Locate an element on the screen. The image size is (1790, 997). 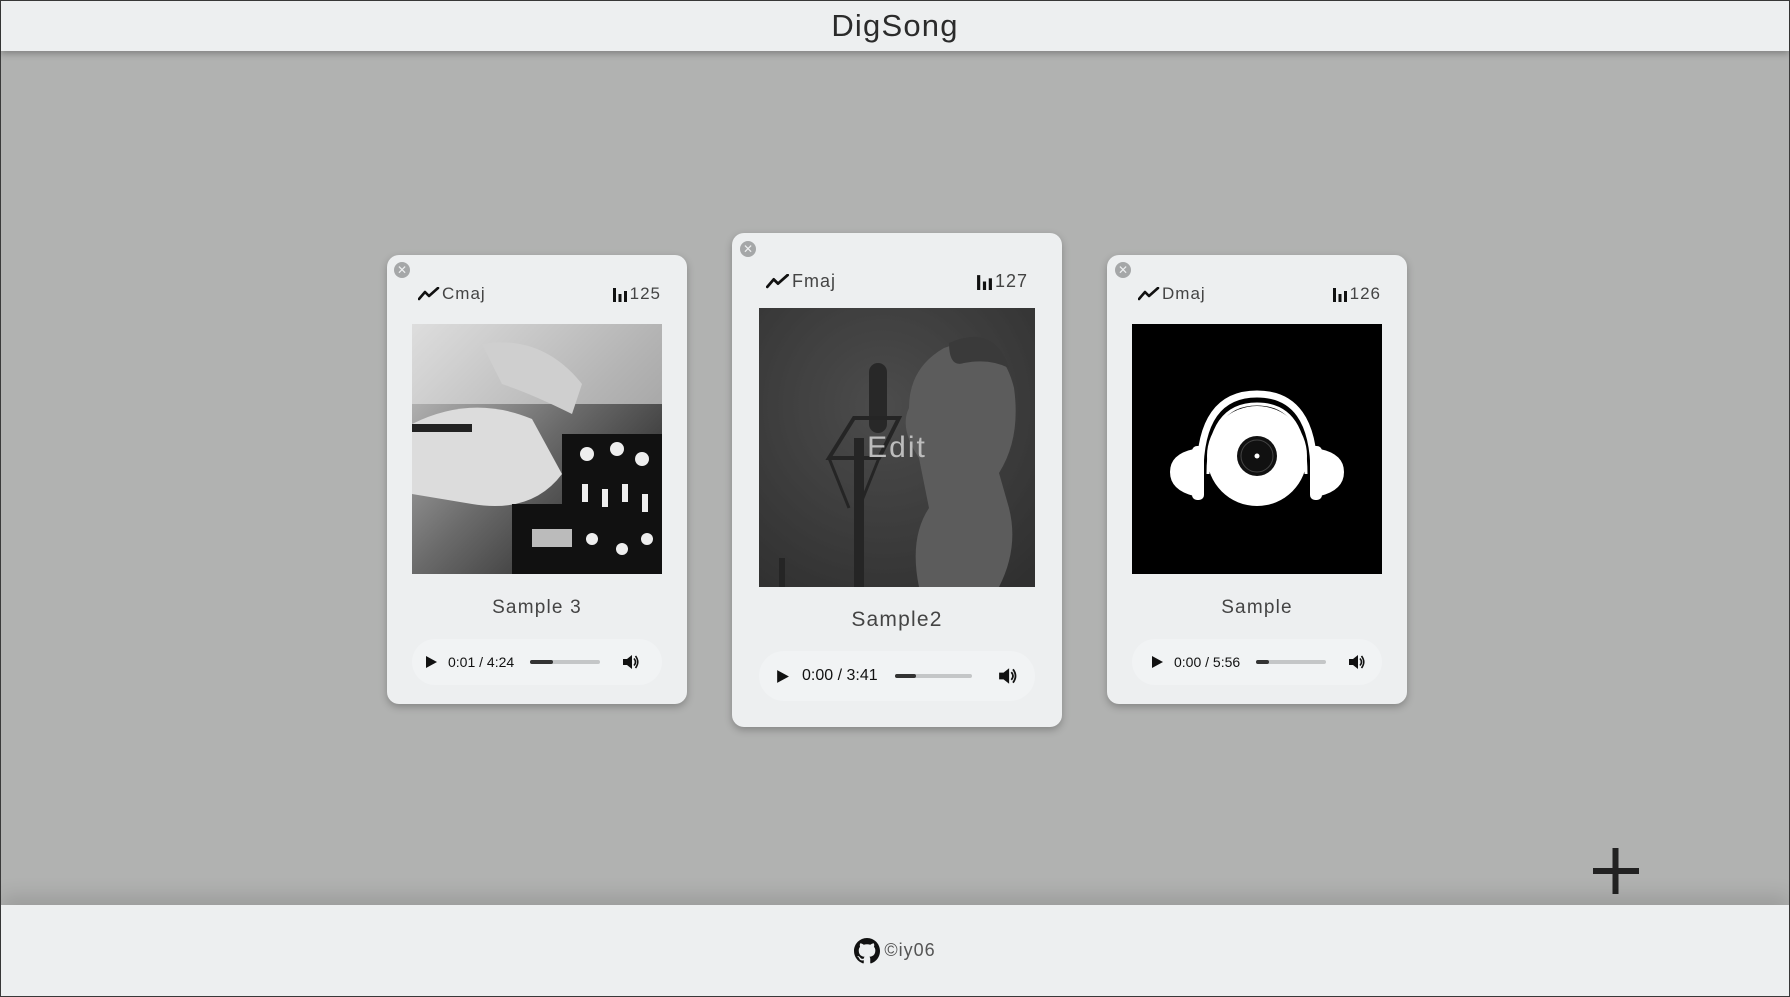
song-title: Sample 3 is located at coordinates (537, 607).